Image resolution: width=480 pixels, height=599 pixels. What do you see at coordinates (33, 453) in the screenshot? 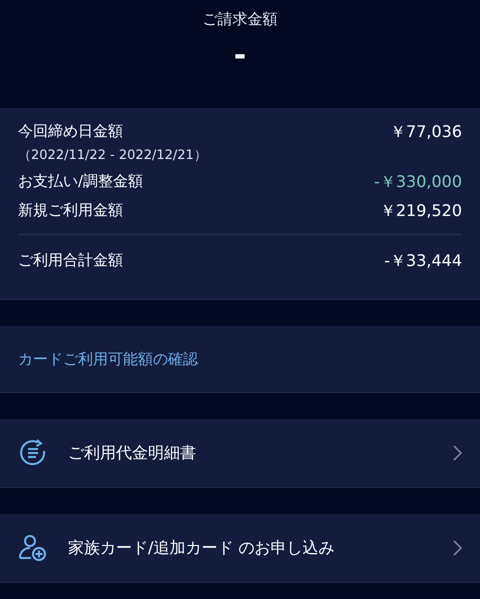
I see `list-refresh-icon` at bounding box center [33, 453].